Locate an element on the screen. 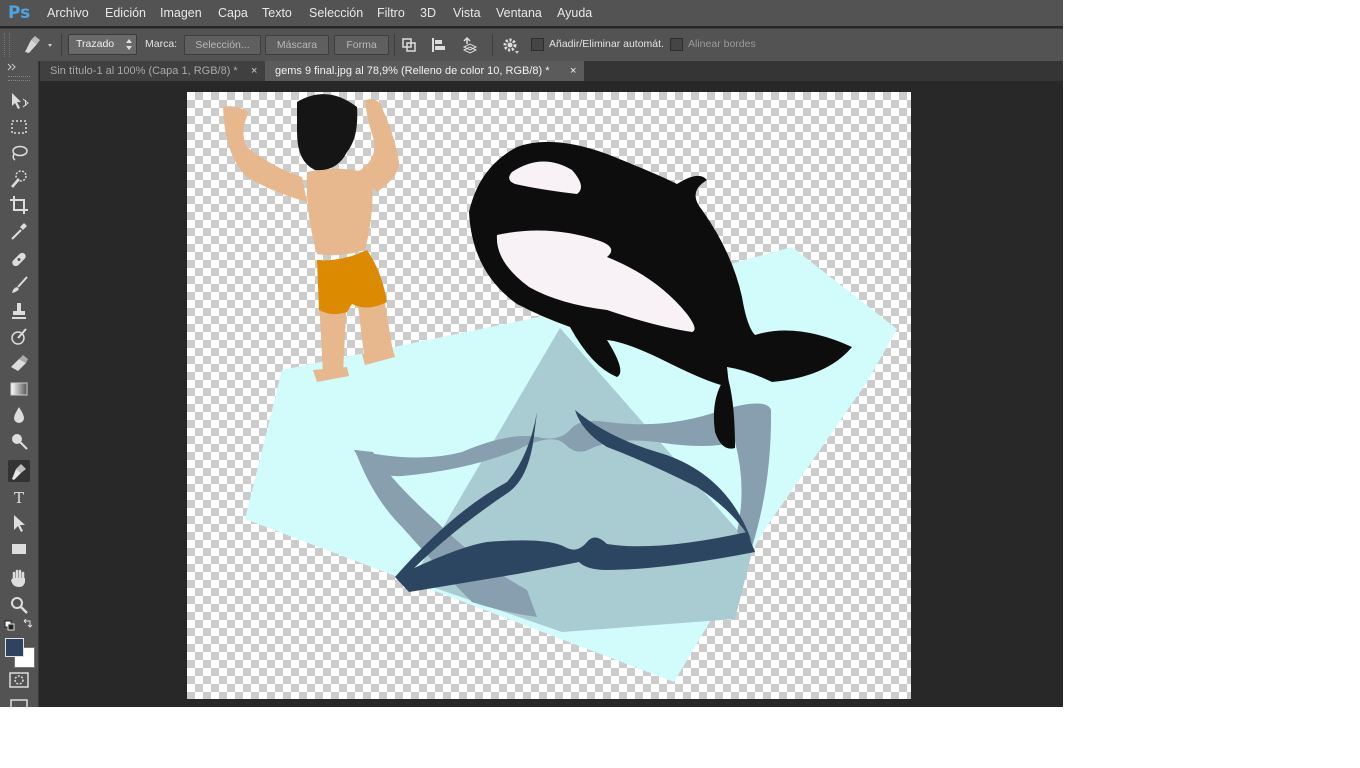 The height and width of the screenshot is (768, 1360). auto-add-delete-label: Añadir/Eliminar automát. is located at coordinates (606, 44).